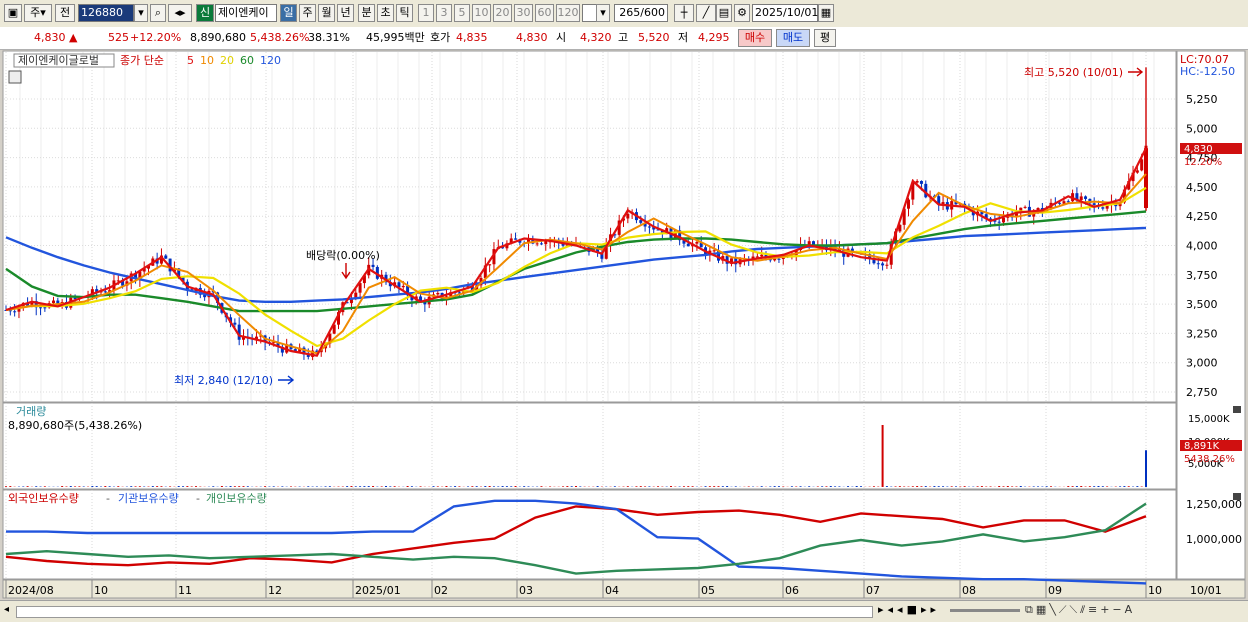 This screenshot has width=1248, height=622. What do you see at coordinates (1094, 609) in the screenshot?
I see `fib-tool-icon: ≡` at bounding box center [1094, 609].